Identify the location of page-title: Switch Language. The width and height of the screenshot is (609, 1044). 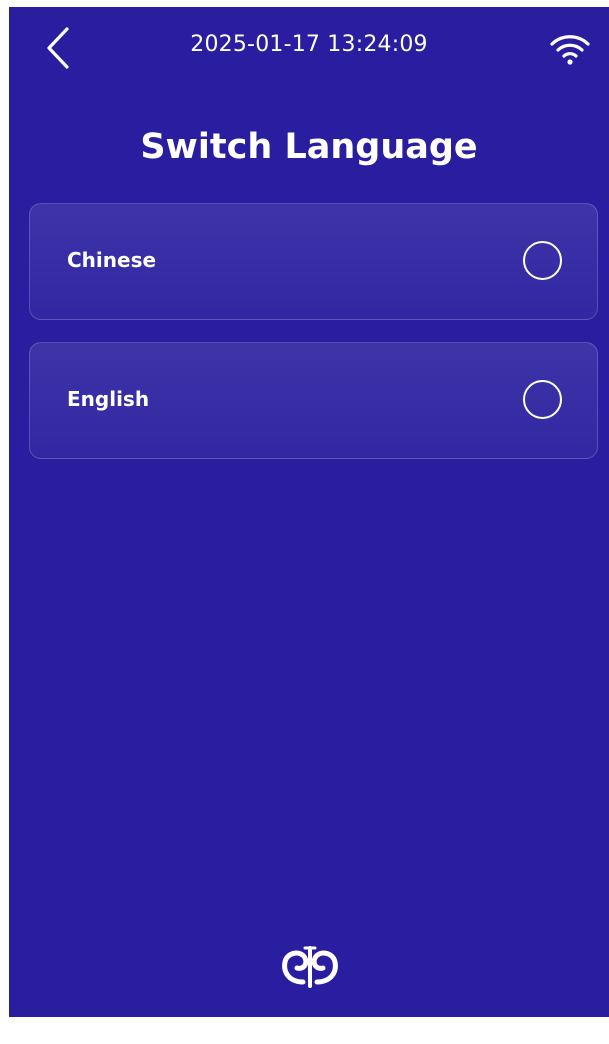
(309, 147).